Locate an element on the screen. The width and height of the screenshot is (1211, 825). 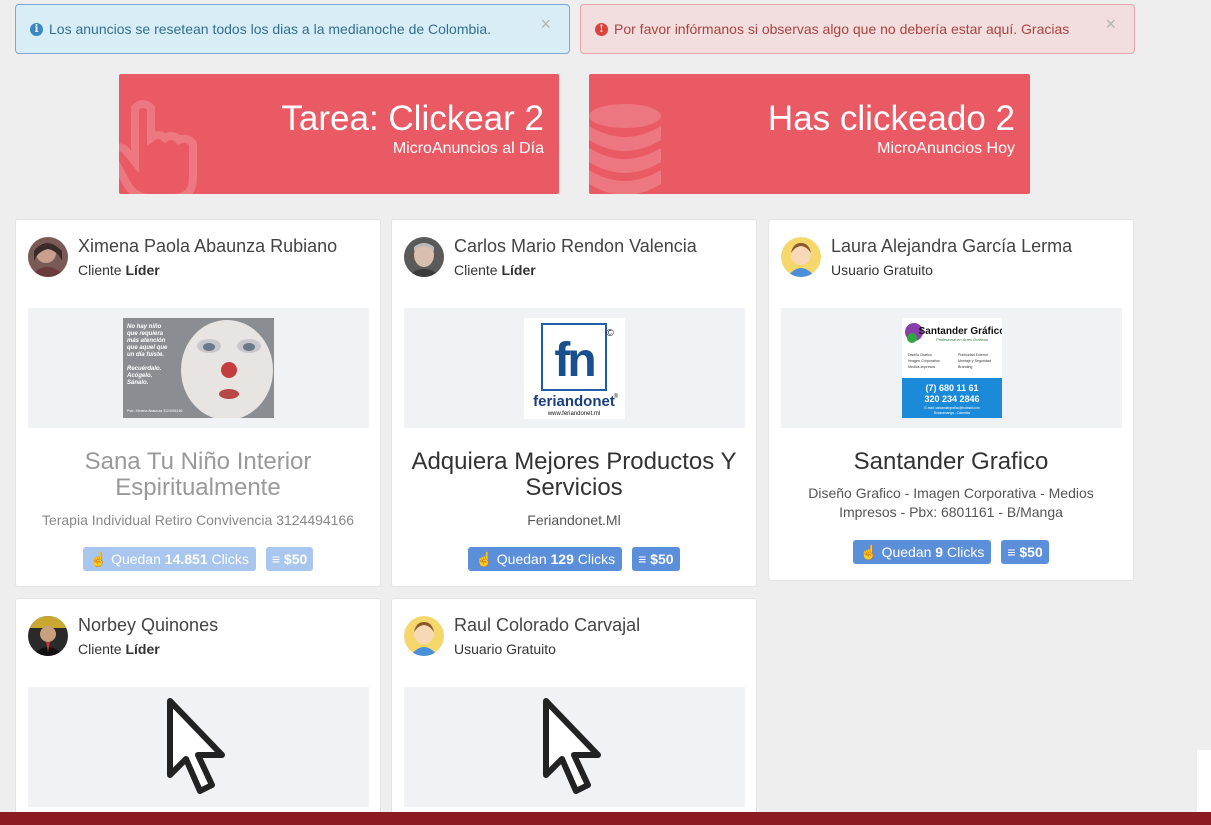
ad-title: Sana Tu Niño Interior Espiritualmente is located at coordinates (198, 474).